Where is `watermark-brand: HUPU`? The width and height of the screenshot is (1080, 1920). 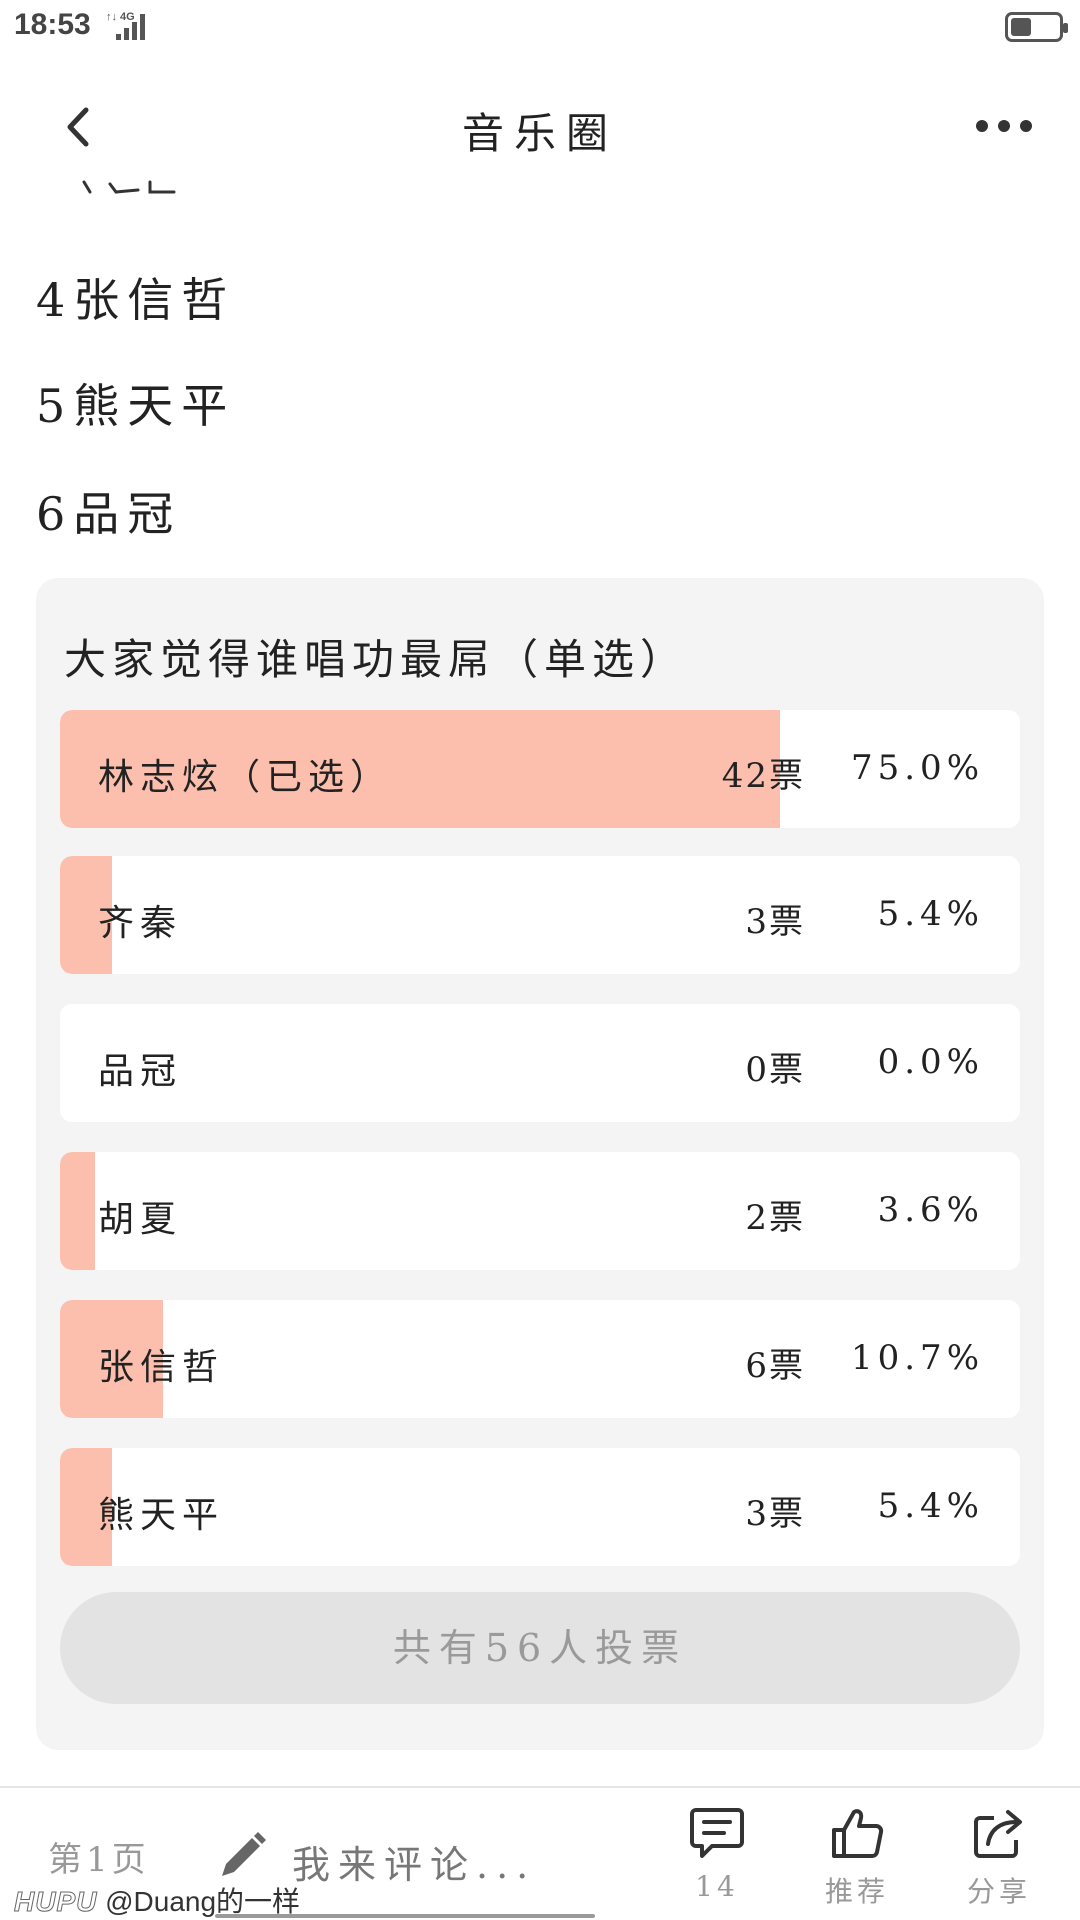
watermark-brand: HUPU is located at coordinates (55, 1902).